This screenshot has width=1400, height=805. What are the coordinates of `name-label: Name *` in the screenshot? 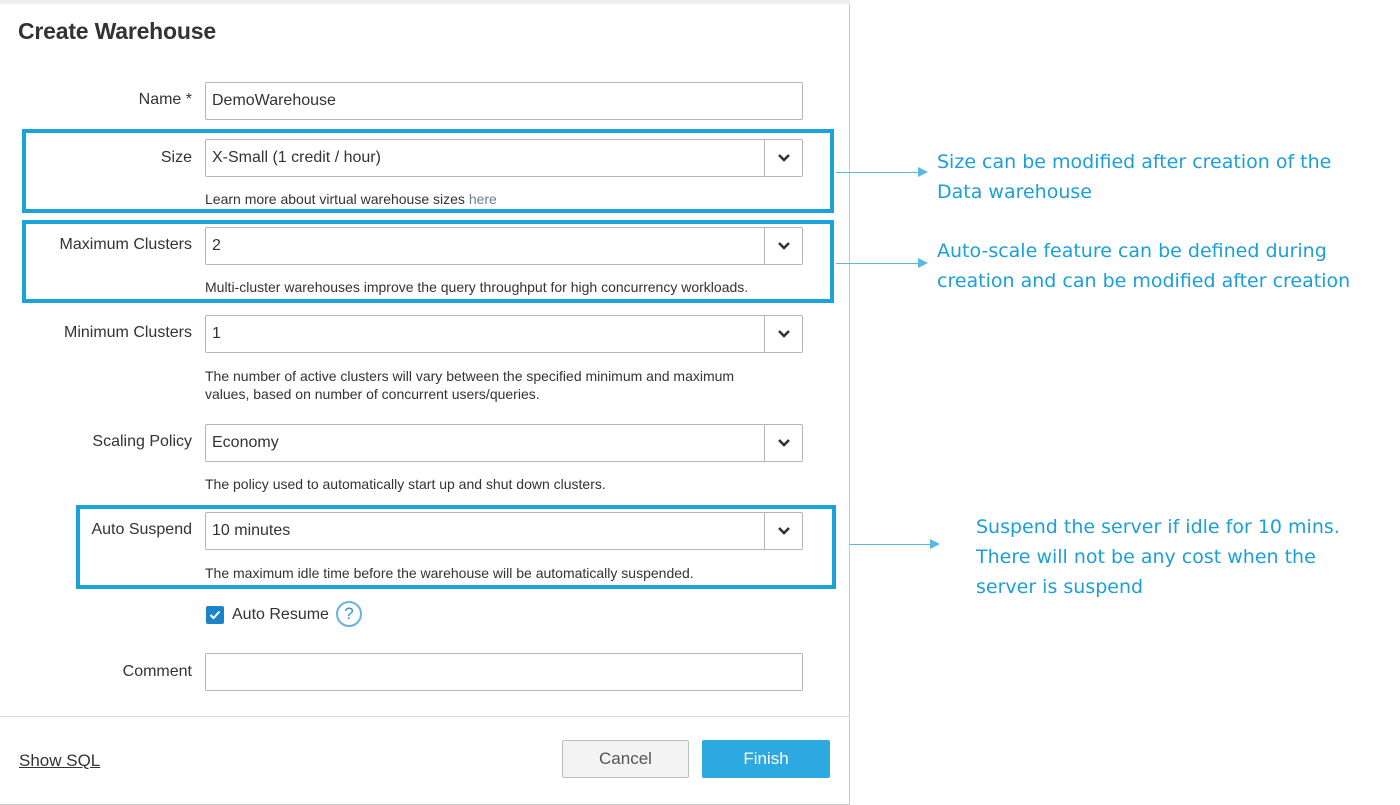 It's located at (165, 99).